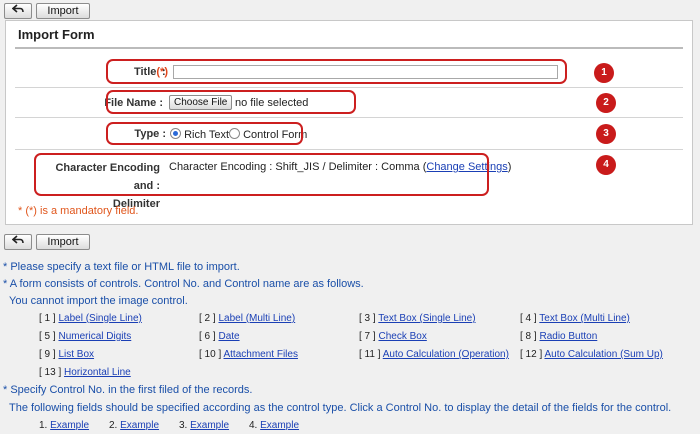  I want to click on example-item: 4. Example, so click(274, 425).